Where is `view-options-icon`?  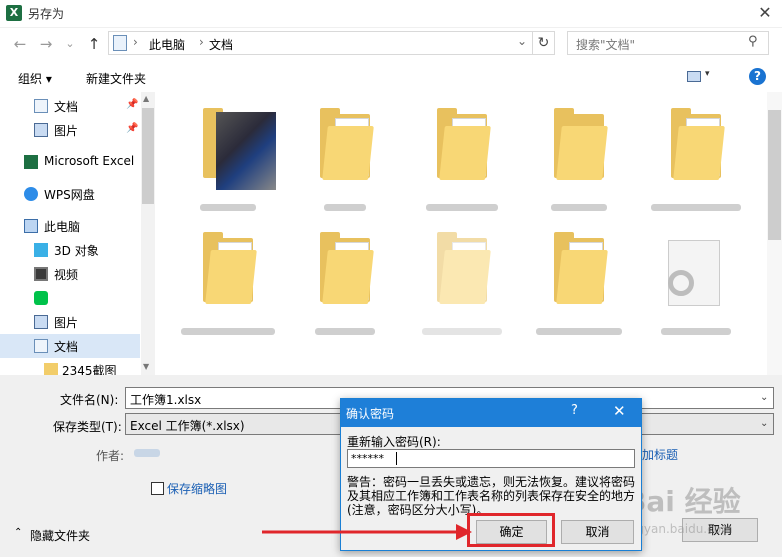 view-options-icon is located at coordinates (694, 76).